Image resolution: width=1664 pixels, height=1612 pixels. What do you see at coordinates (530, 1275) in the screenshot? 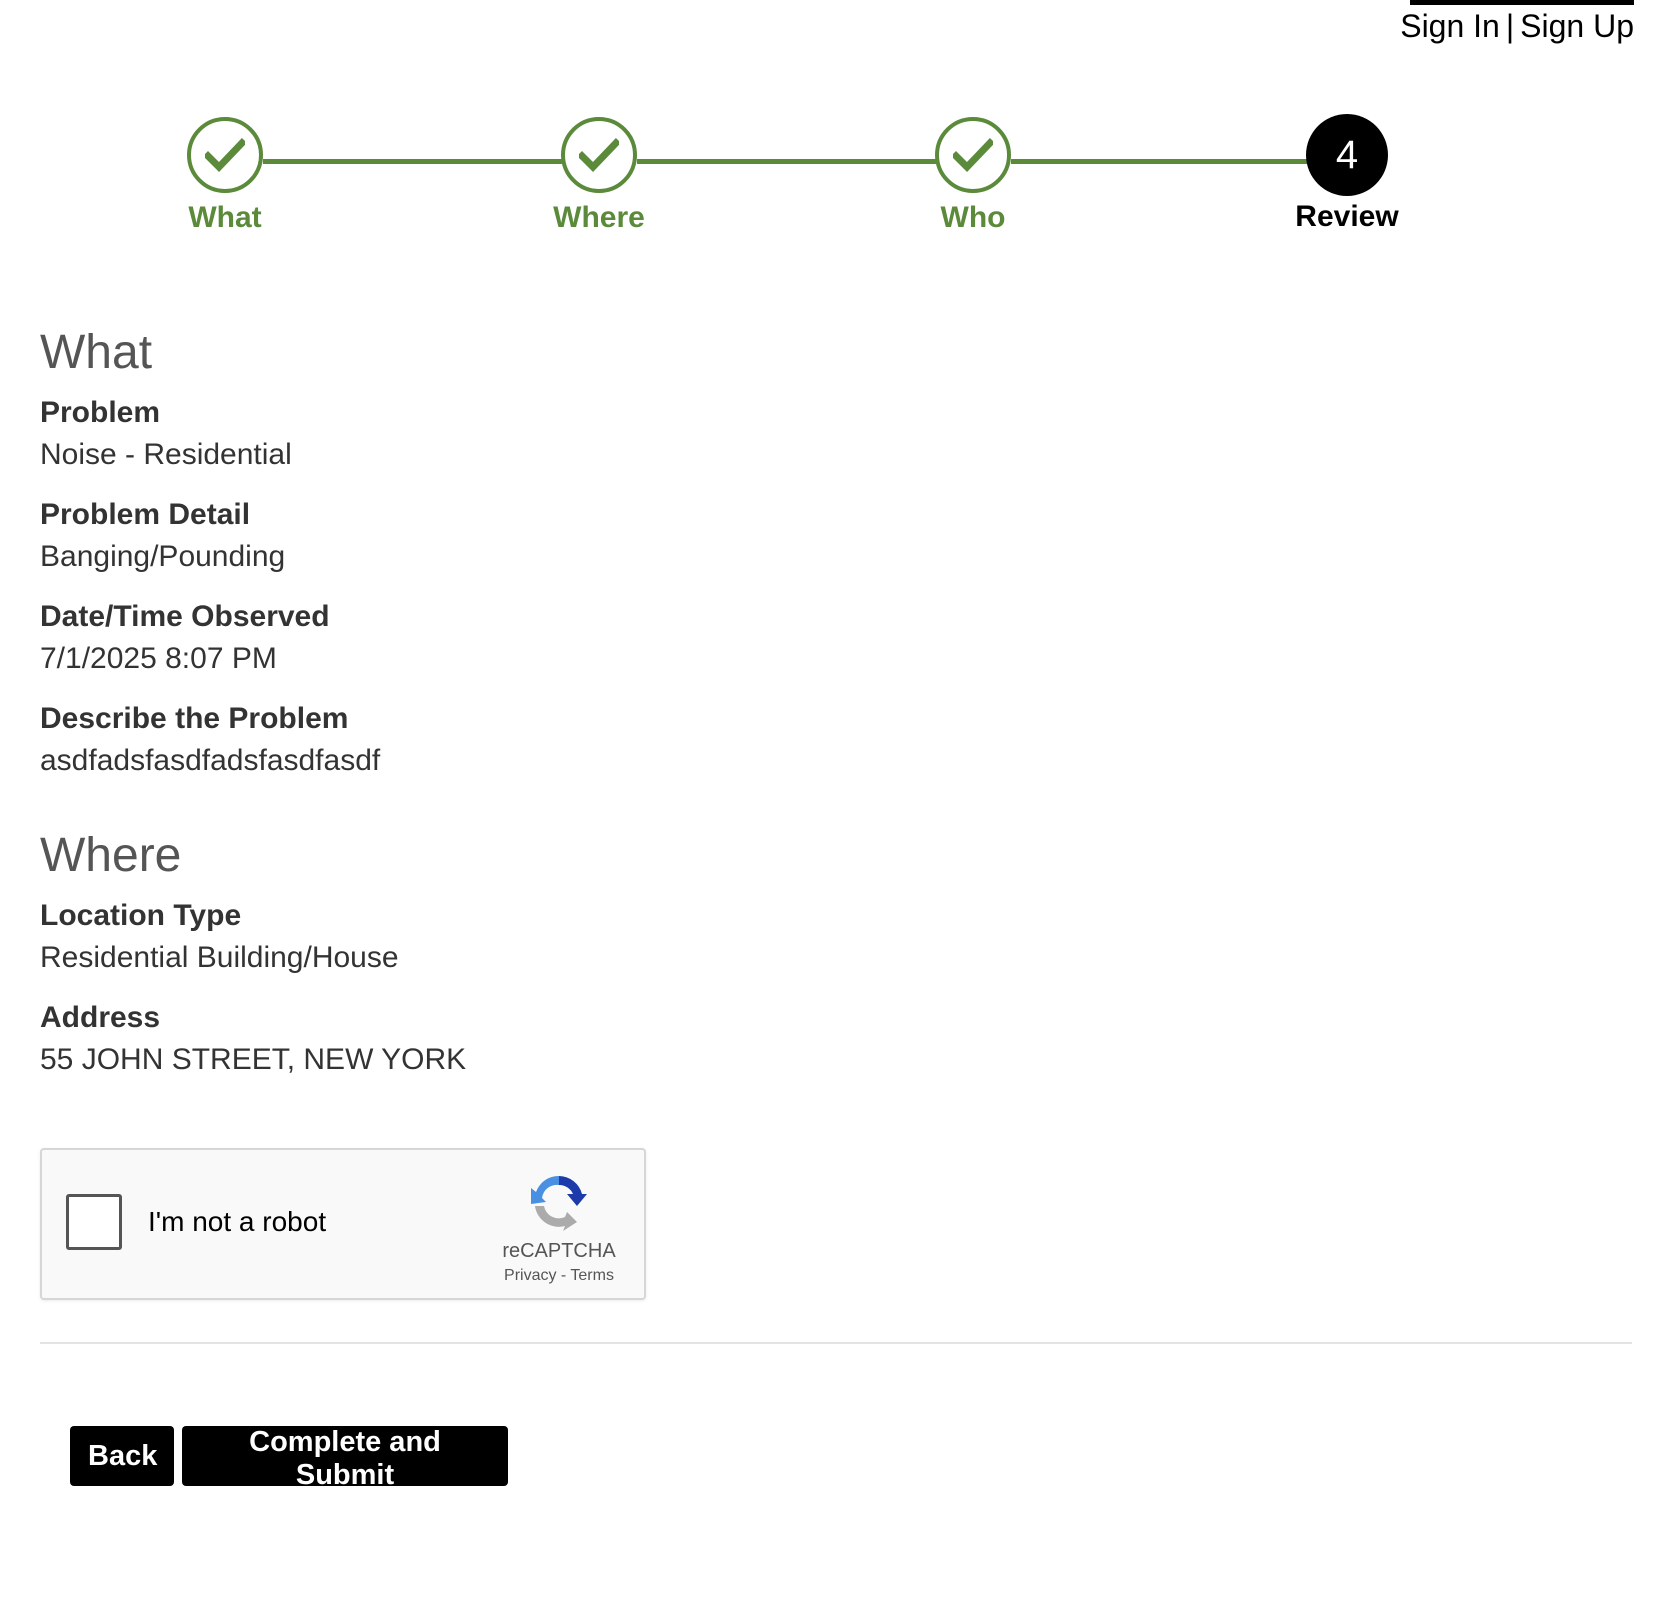
I see `recaptcha-privacy-link: Privacy` at bounding box center [530, 1275].